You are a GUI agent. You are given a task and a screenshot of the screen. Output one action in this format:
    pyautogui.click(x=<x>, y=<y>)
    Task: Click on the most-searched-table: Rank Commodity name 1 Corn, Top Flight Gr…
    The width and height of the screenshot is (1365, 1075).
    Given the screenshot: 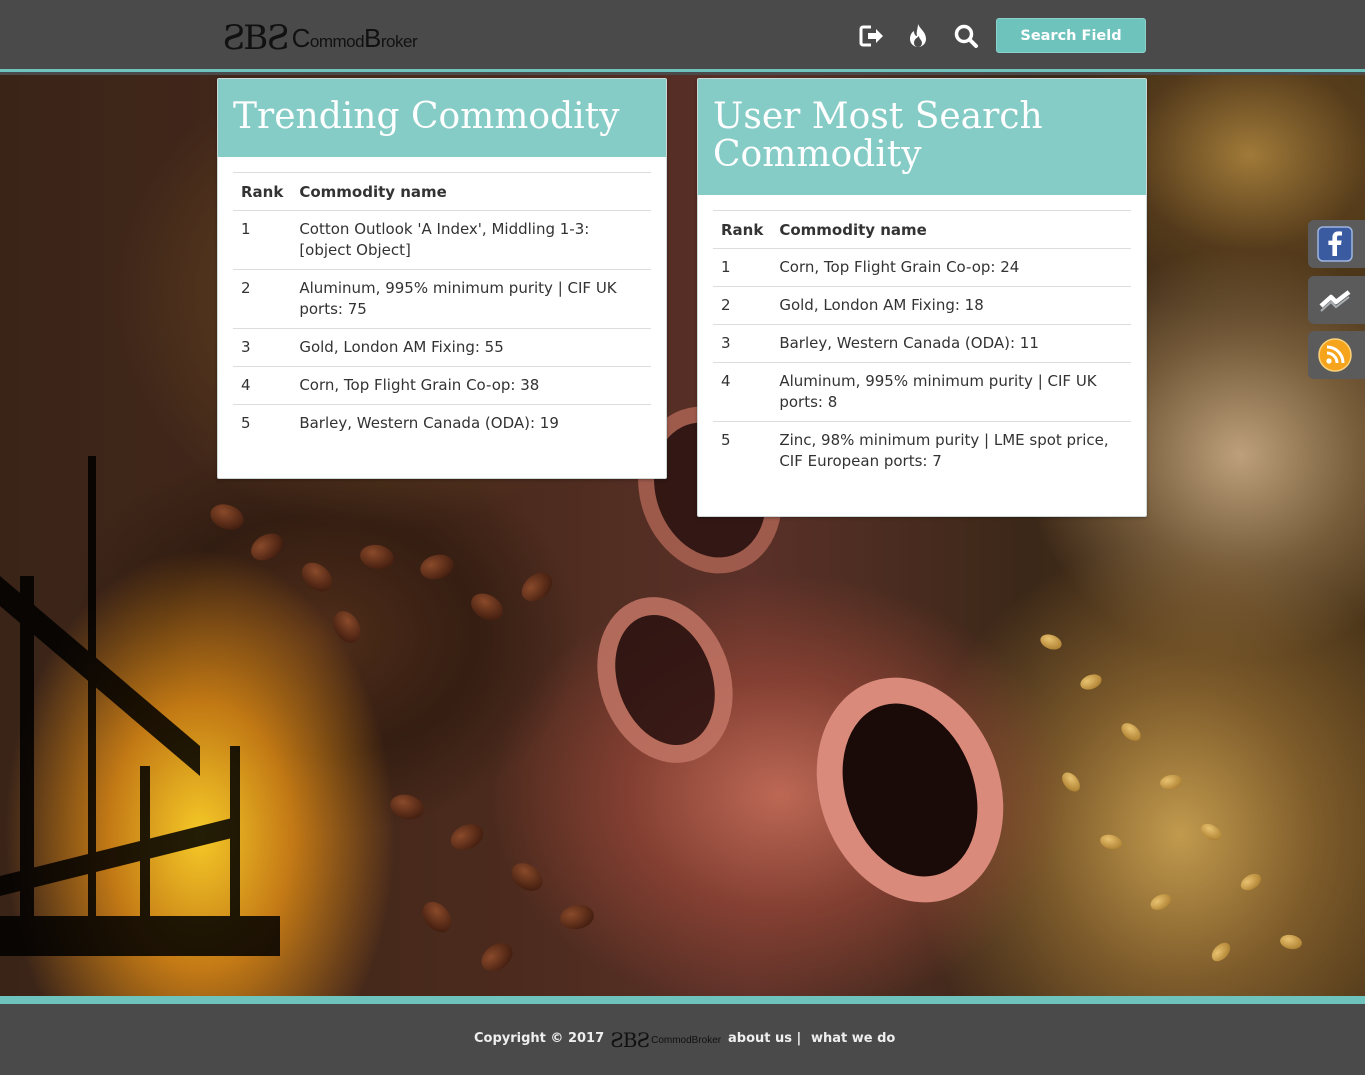 What is the action you would take?
    pyautogui.click(x=922, y=345)
    